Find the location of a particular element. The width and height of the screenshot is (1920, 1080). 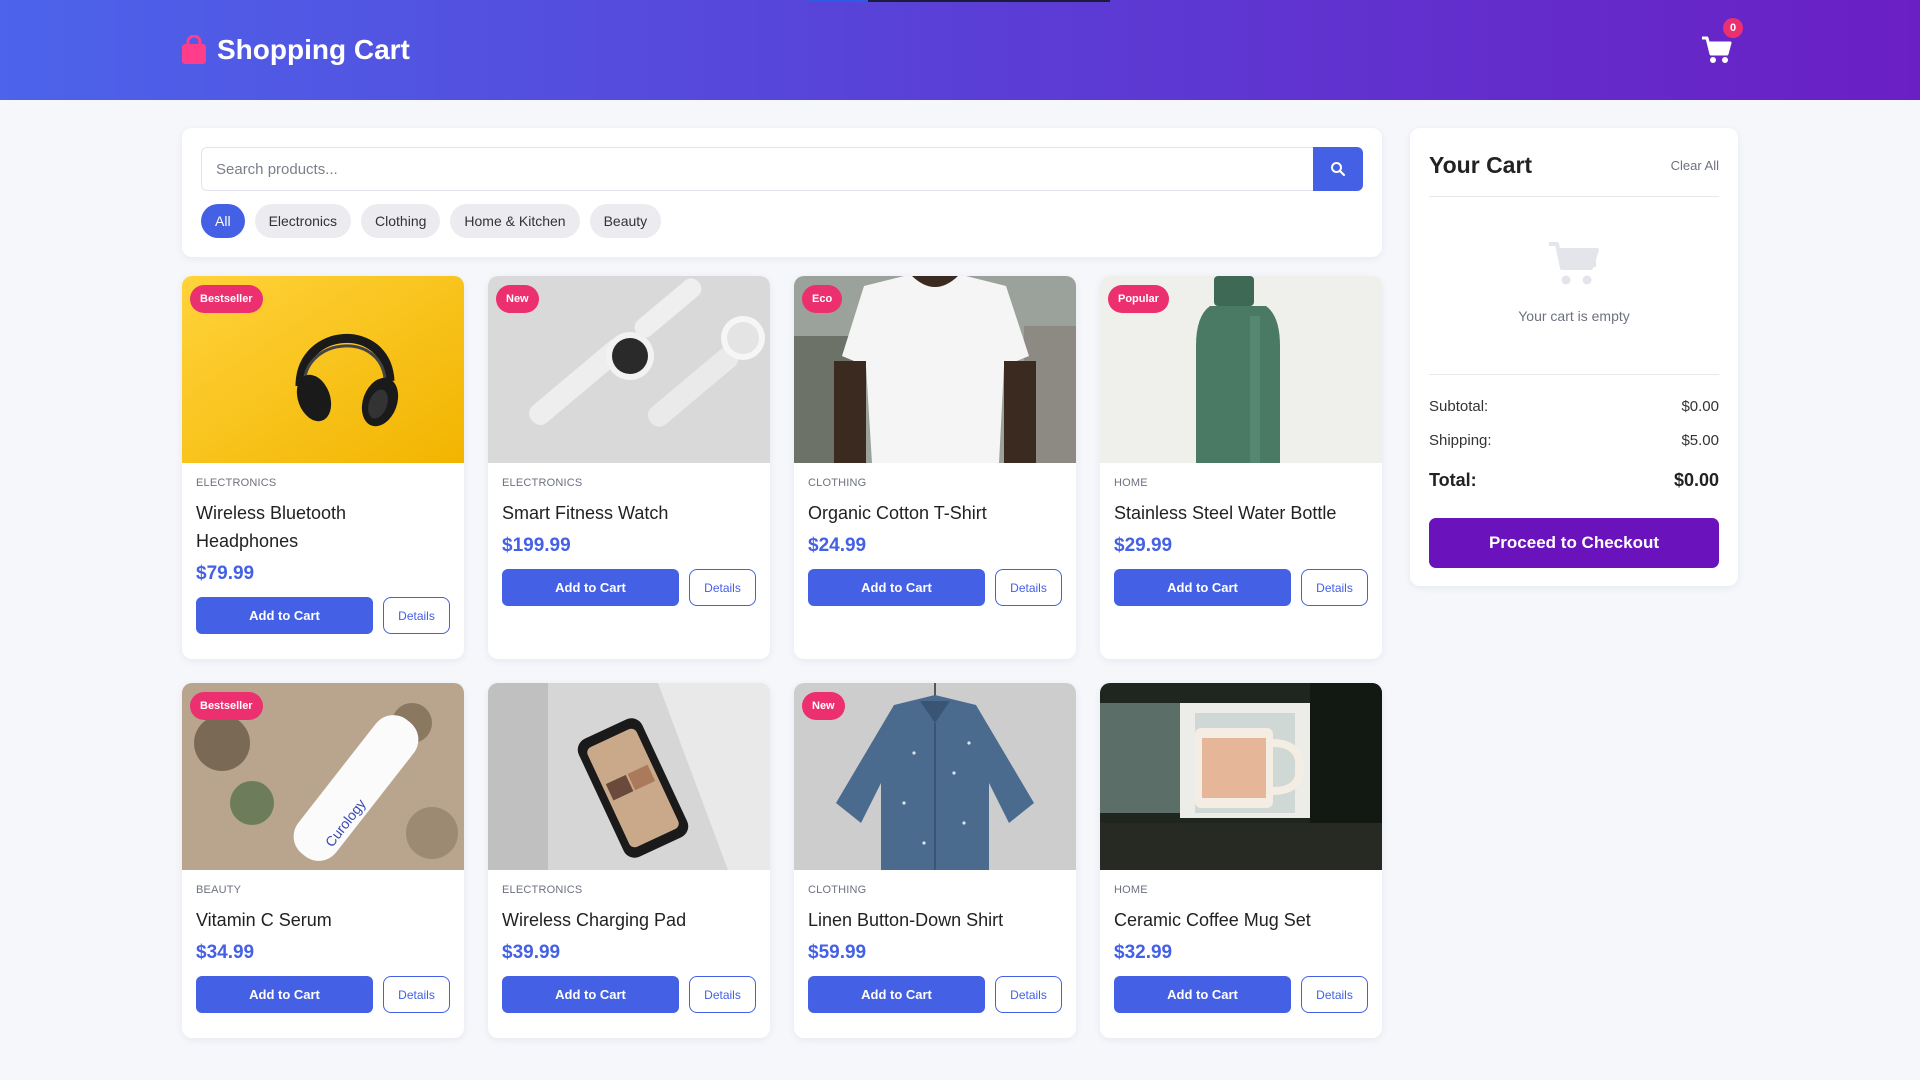

product-image-serum: Curology Bestseller is located at coordinates (323, 776).